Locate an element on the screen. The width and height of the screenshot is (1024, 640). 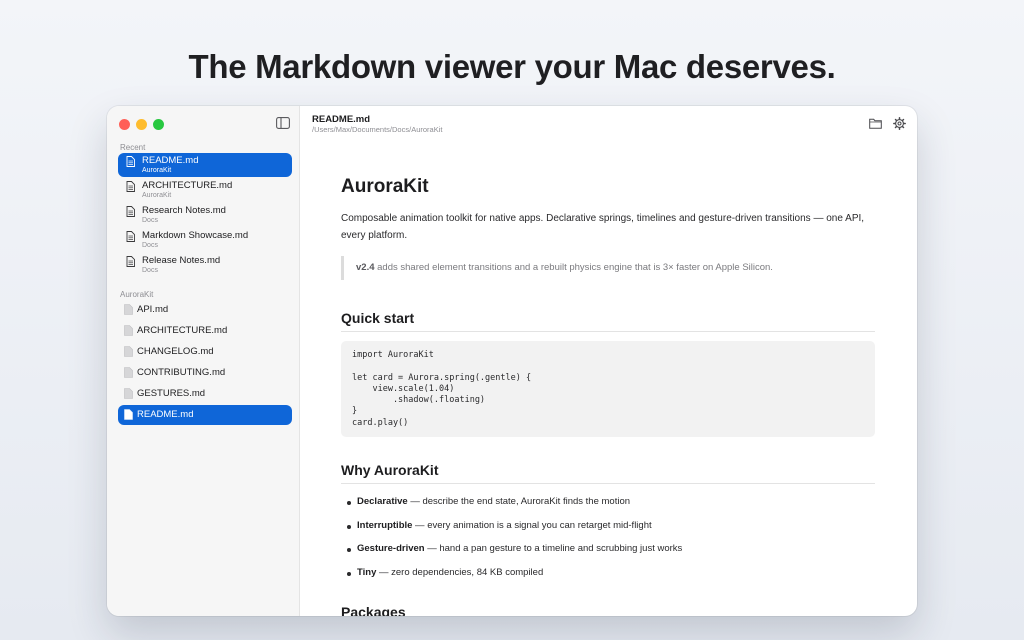
version-text: v2.4 is located at coordinates (365, 267).